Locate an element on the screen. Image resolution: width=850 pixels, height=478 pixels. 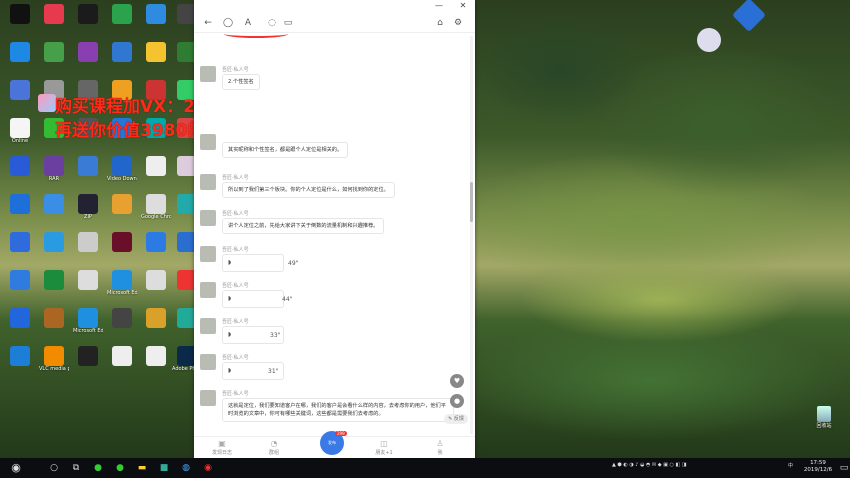
desktop-avatar-icon is located at coordinates (709, 40).